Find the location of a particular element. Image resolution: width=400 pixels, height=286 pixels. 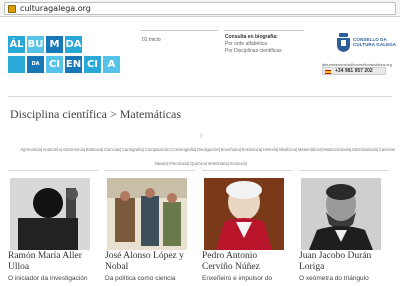

logo-tile: A is located at coordinates (111, 64).